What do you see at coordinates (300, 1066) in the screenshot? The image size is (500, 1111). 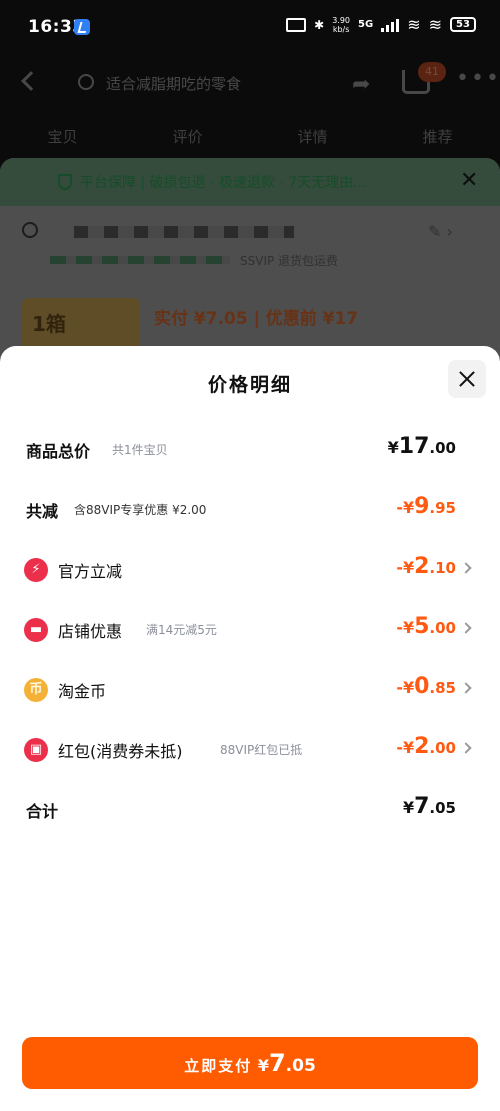 I see `pay-amount-dec: .05` at bounding box center [300, 1066].